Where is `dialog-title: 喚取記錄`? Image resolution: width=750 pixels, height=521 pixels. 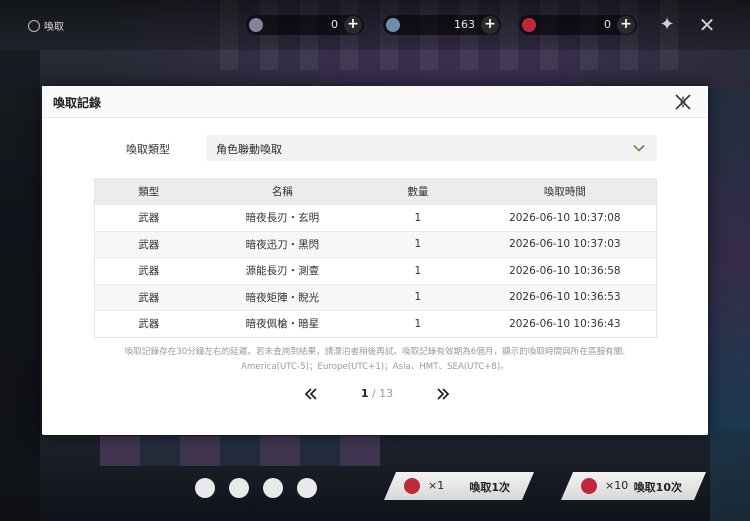 dialog-title: 喚取記錄 is located at coordinates (77, 103).